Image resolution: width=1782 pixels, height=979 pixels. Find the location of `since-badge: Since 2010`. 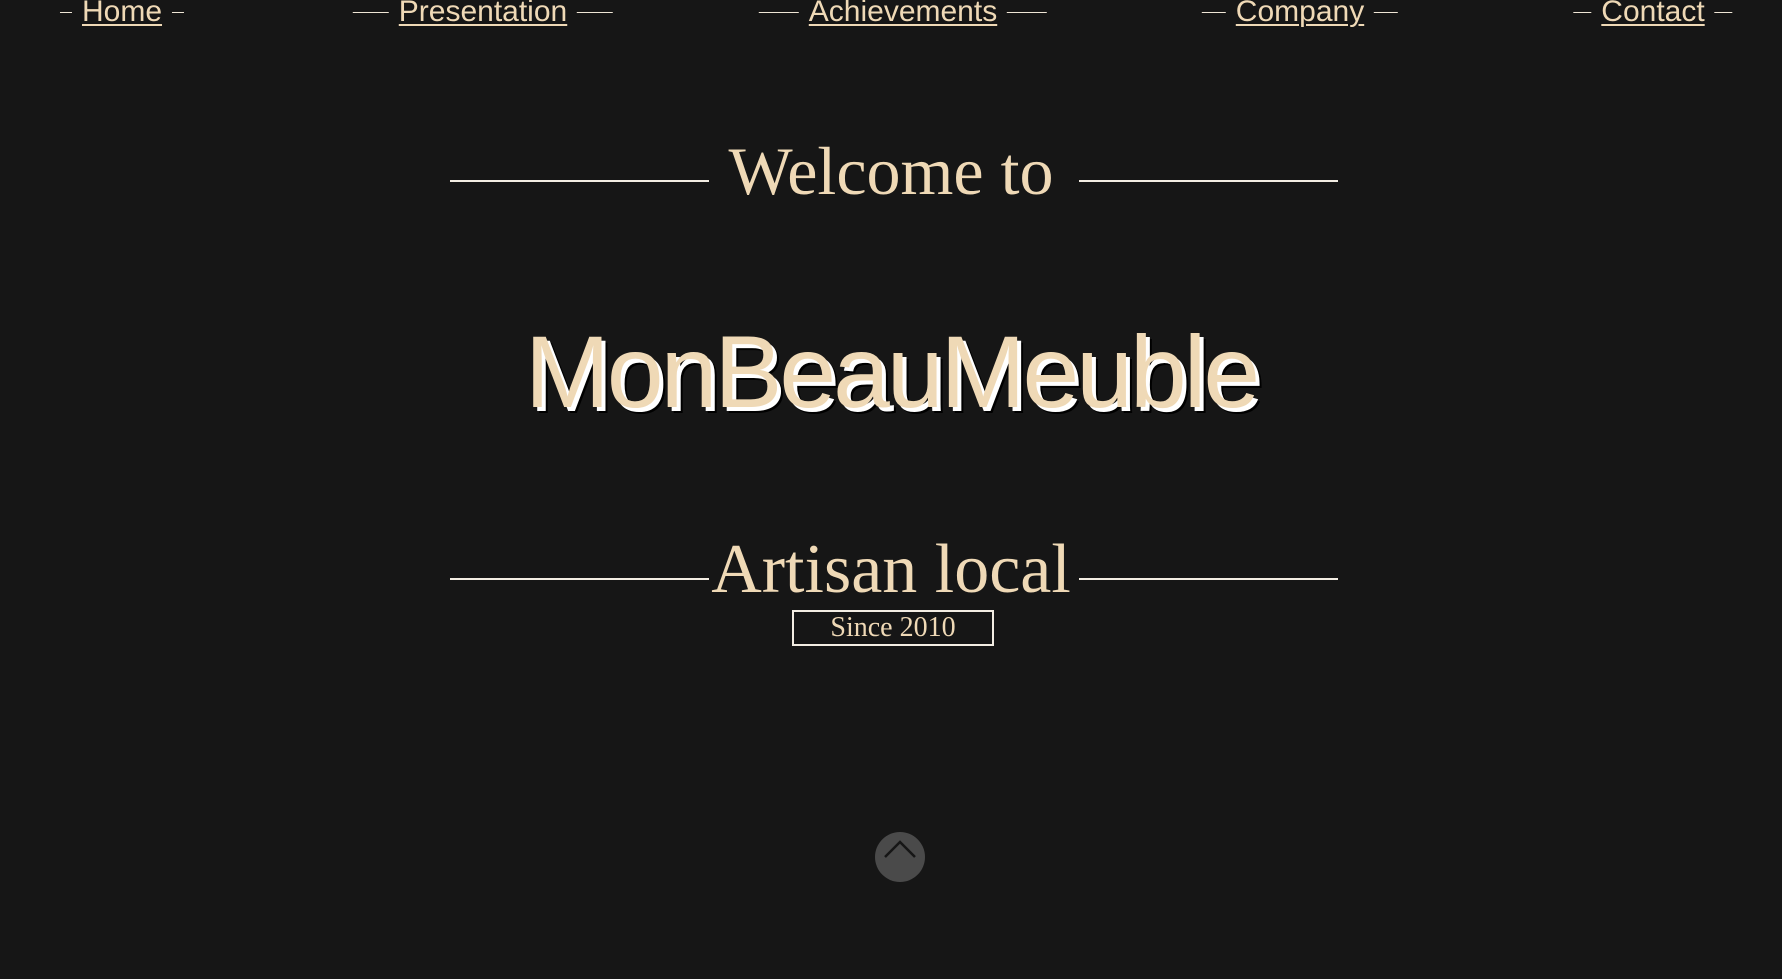

since-badge: Since 2010 is located at coordinates (893, 628).